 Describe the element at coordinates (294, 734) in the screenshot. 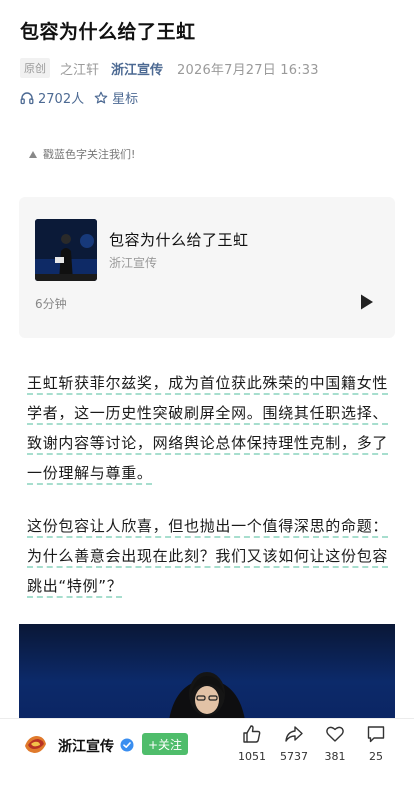

I see `share-arrow-icon` at that location.